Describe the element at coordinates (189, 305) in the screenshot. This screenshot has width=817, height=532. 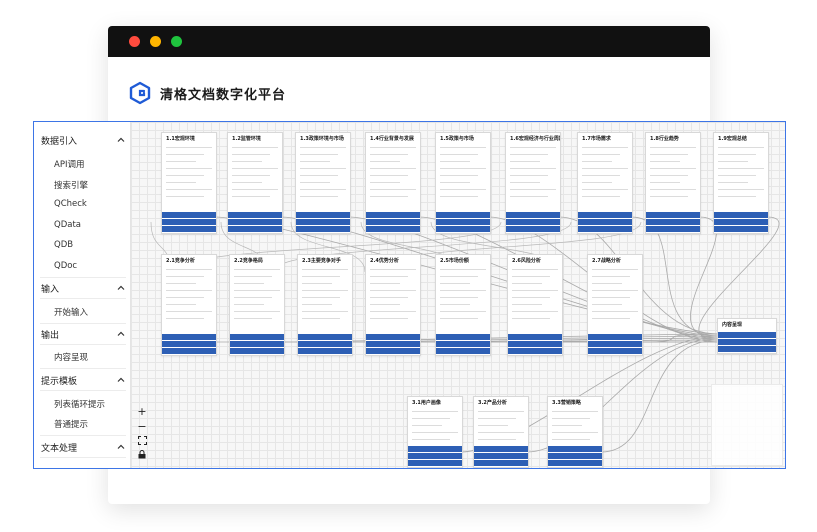
I see `workflow-node: 2.1竞争分析` at that location.